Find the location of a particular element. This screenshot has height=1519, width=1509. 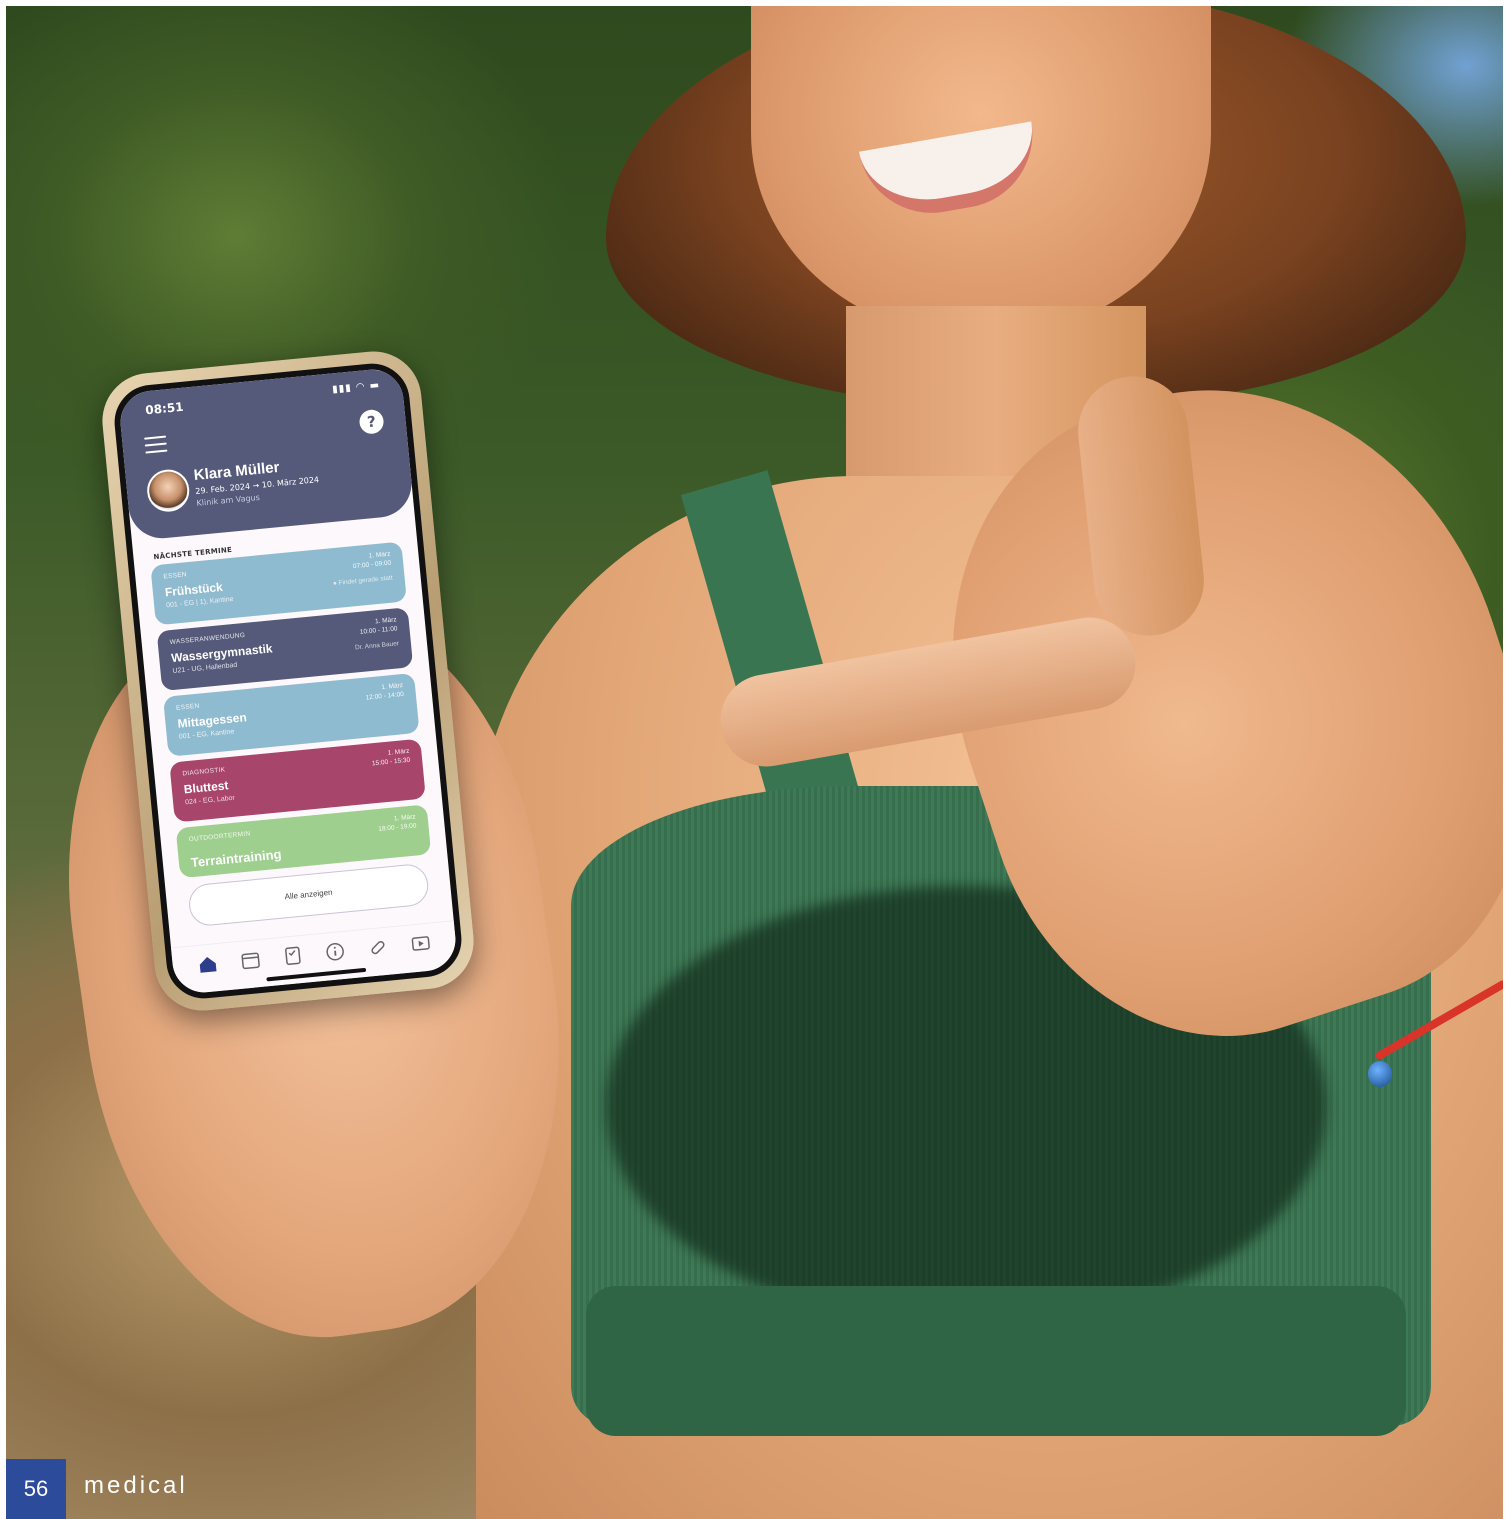

appointment-time: 07:00 - 09:00 is located at coordinates (372, 565).